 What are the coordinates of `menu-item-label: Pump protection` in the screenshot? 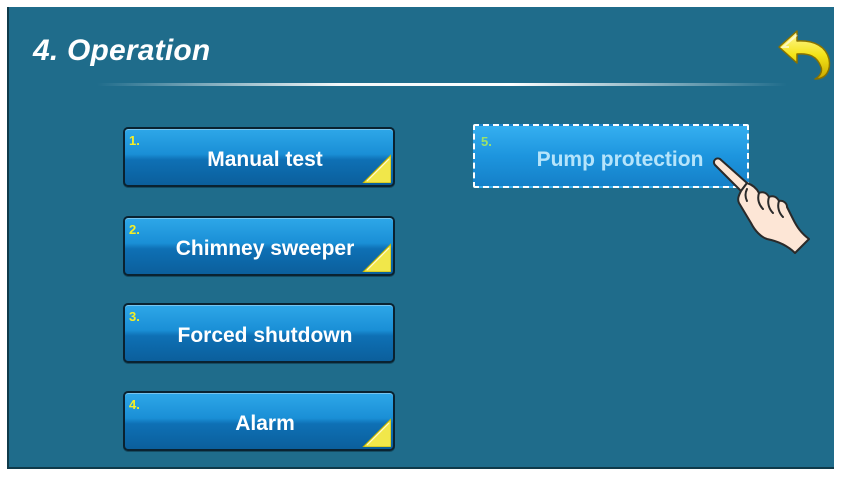 It's located at (620, 159).